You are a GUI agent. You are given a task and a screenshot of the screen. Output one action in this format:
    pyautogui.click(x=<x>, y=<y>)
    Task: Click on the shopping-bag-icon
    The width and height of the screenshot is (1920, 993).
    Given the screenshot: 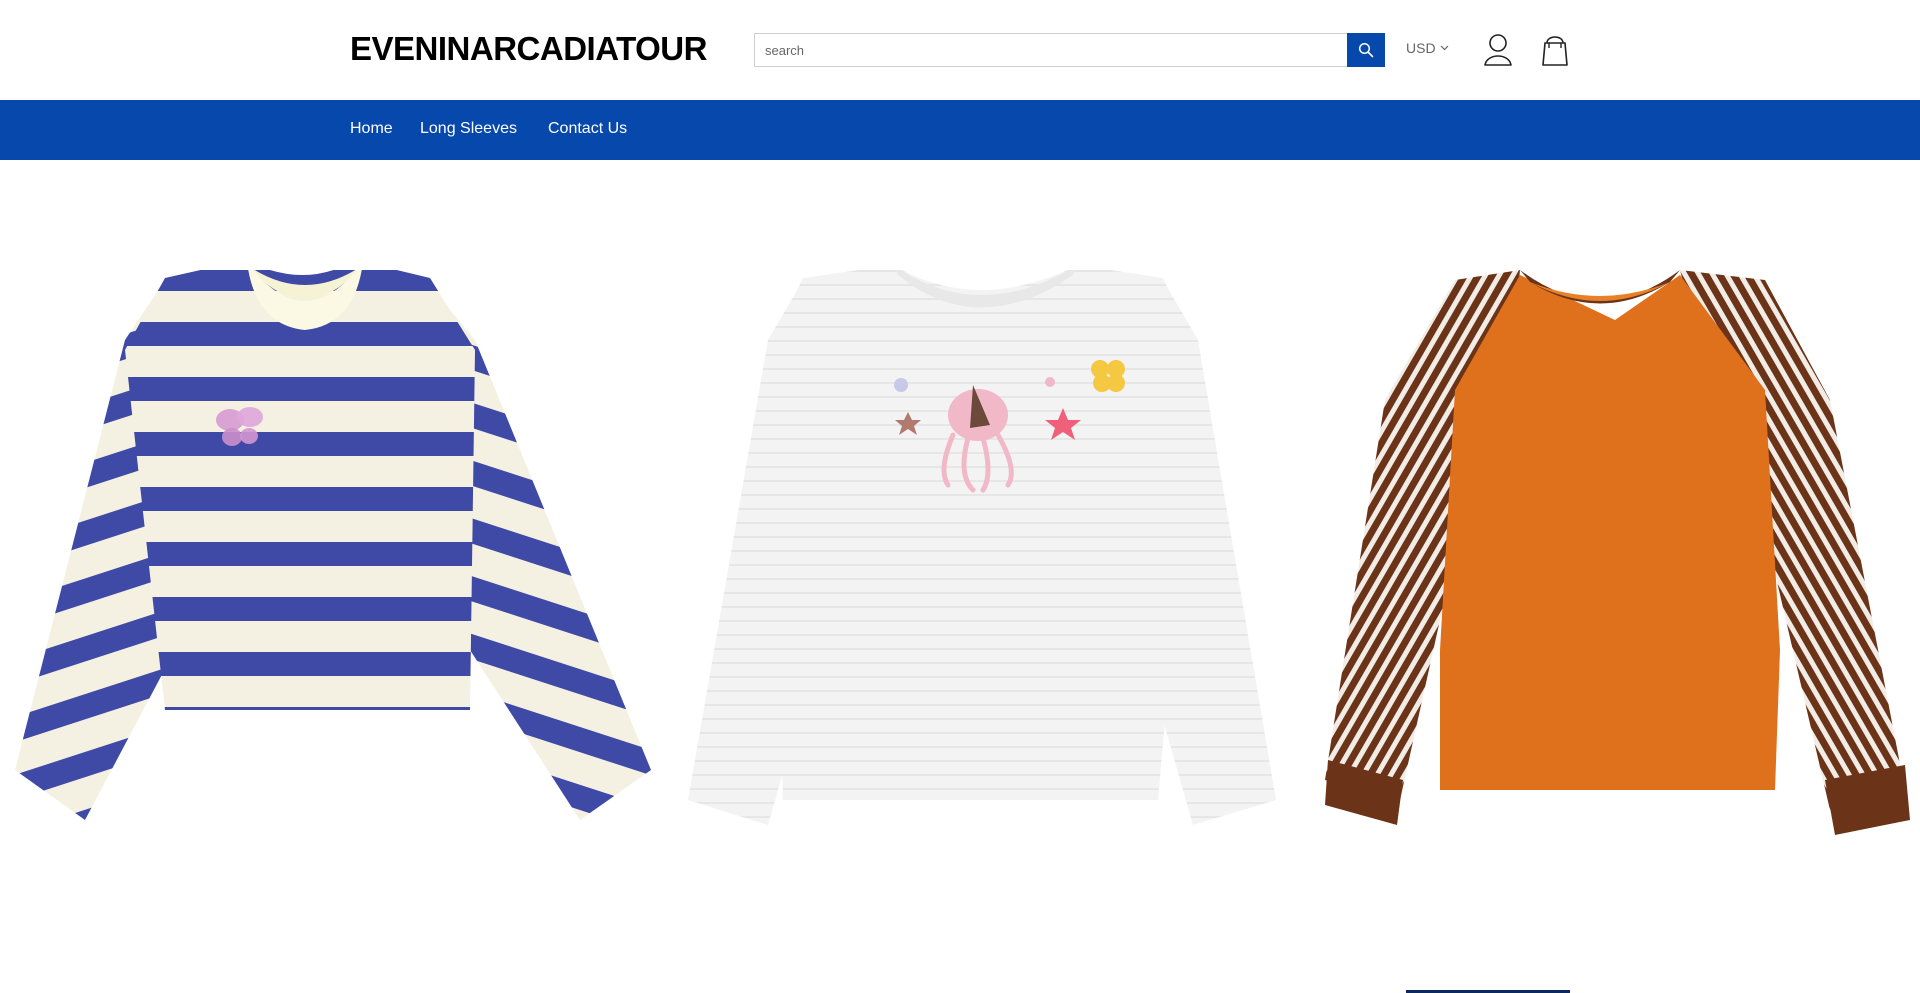 What is the action you would take?
    pyautogui.click(x=1555, y=51)
    